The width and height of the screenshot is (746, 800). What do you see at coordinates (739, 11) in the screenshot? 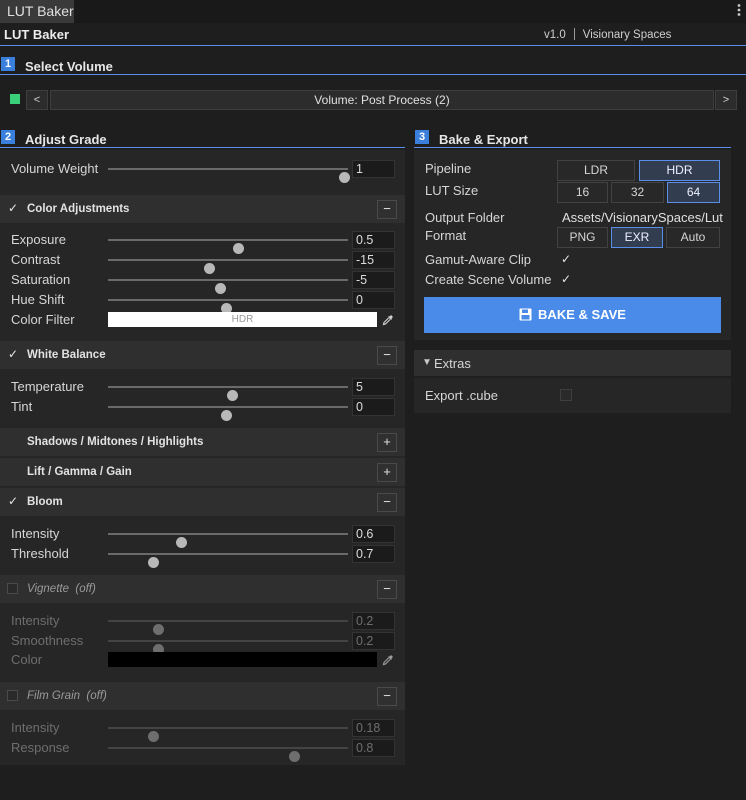
I see `kebab-icon` at bounding box center [739, 11].